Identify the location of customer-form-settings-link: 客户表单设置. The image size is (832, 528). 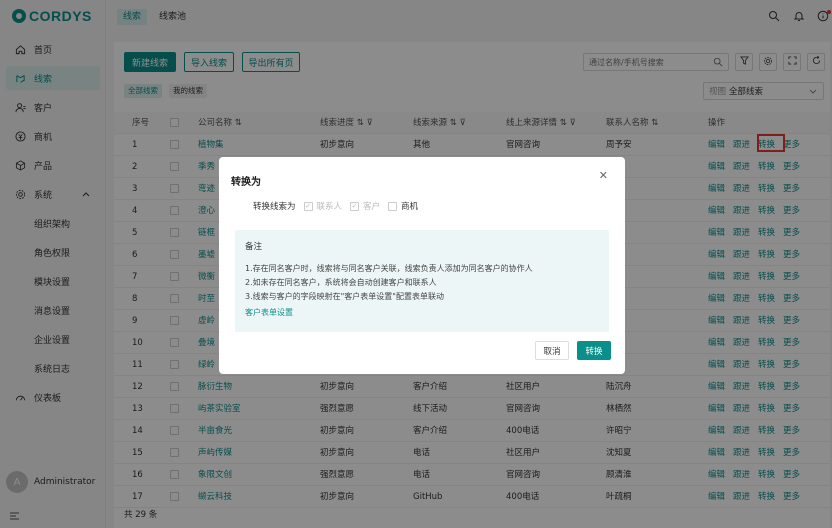
(422, 312).